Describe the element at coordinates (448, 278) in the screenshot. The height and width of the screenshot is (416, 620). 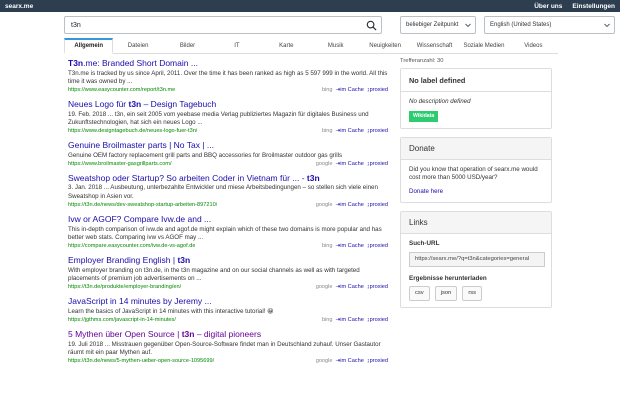
I see `download-label: Ergebnisse herunterladen` at that location.